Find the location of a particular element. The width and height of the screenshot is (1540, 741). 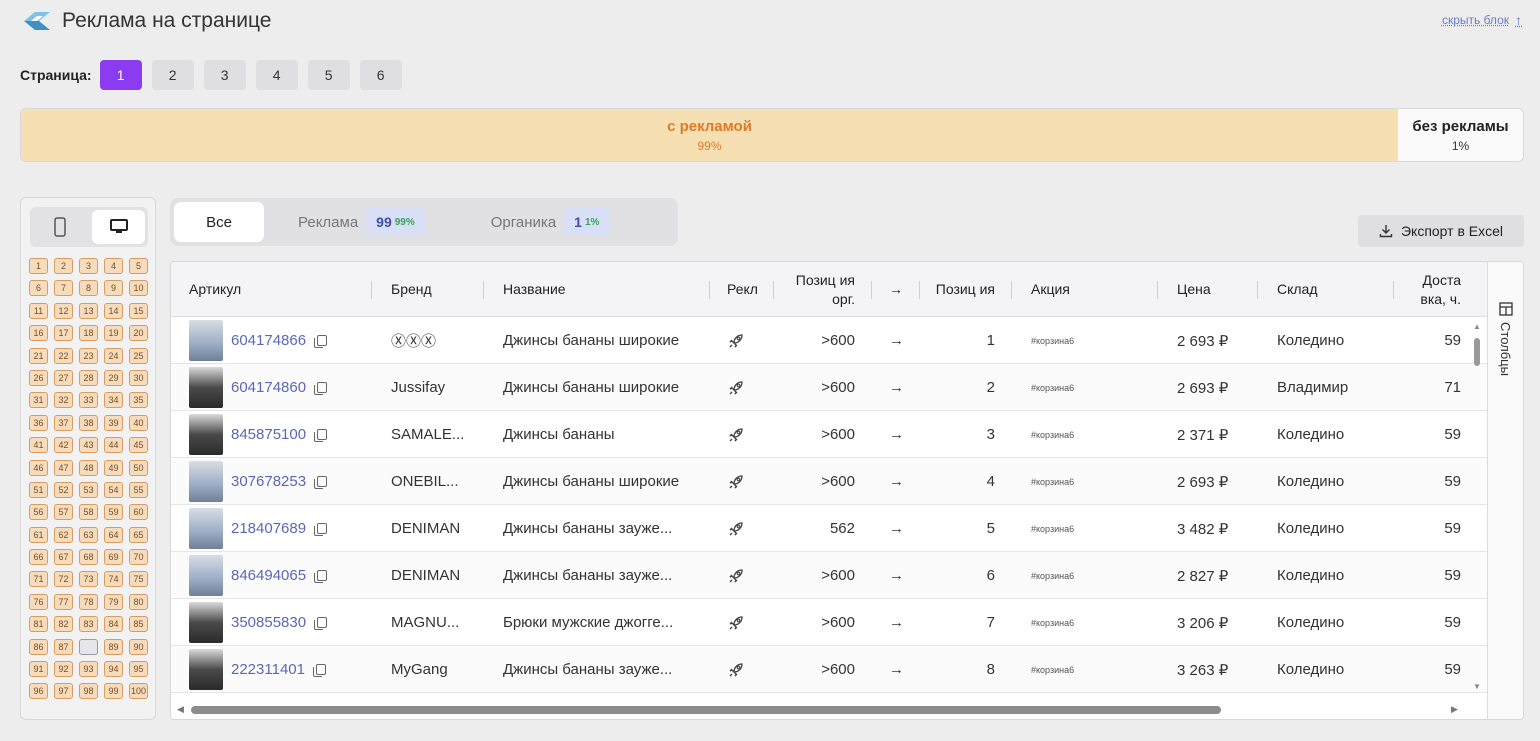

position-cell: 19 is located at coordinates (113, 333).